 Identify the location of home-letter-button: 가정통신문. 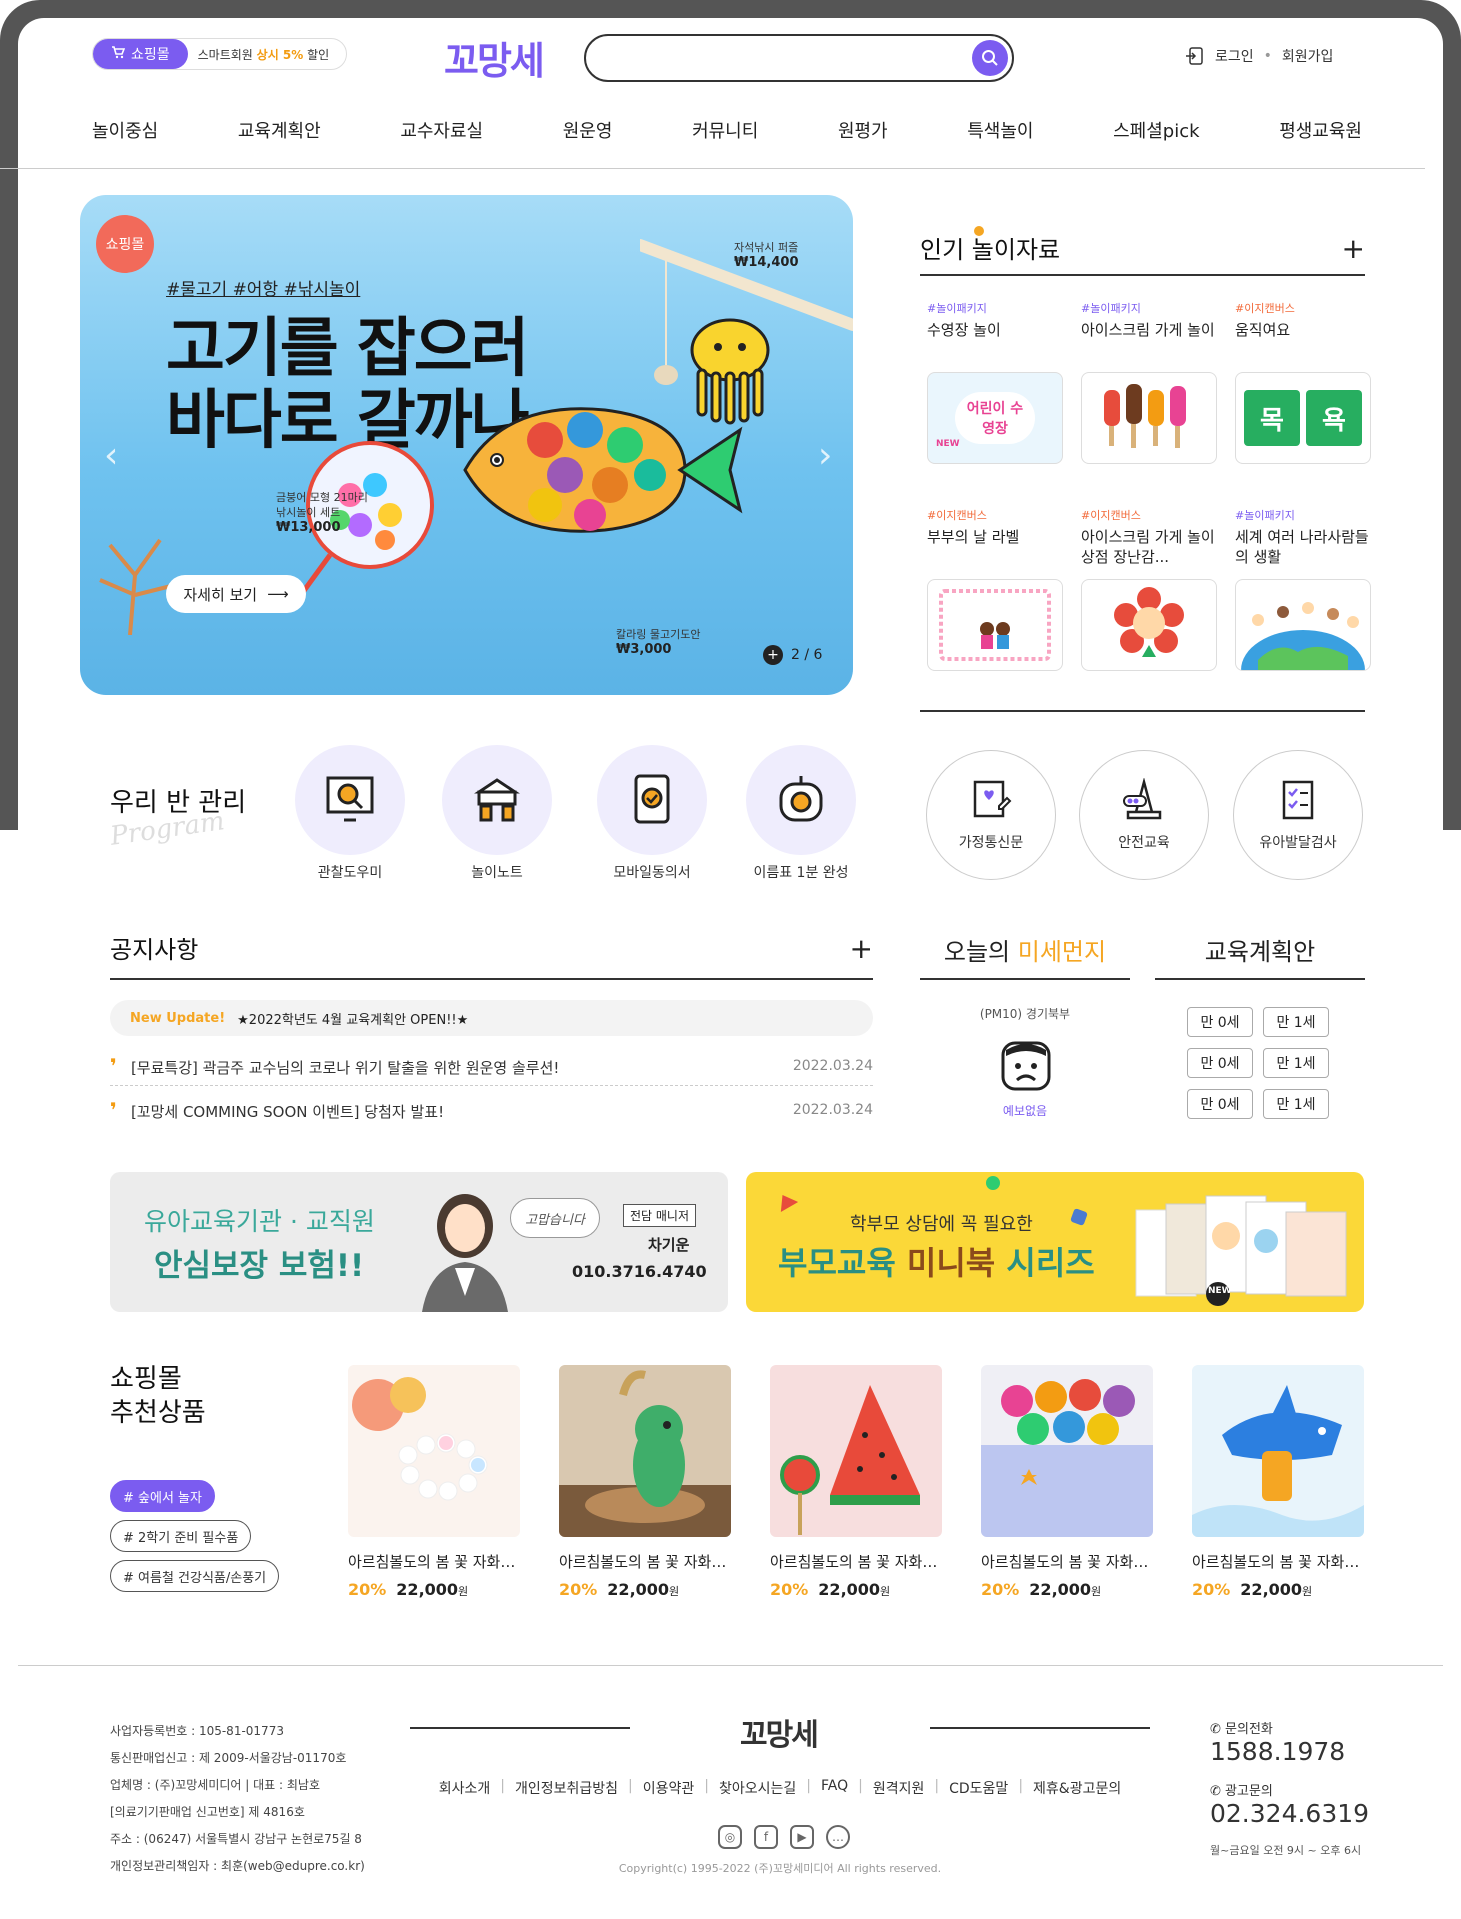
(991, 815).